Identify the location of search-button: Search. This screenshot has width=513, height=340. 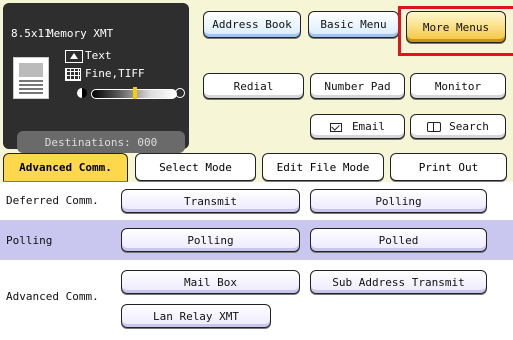
(458, 126).